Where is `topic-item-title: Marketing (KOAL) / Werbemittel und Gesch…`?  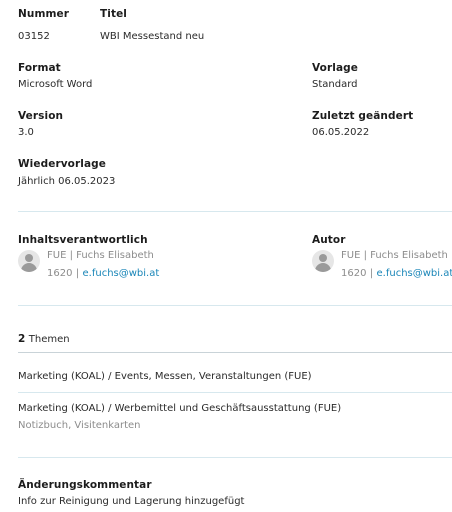
topic-item-title: Marketing (KOAL) / Werbemittel und Gesch… is located at coordinates (179, 408).